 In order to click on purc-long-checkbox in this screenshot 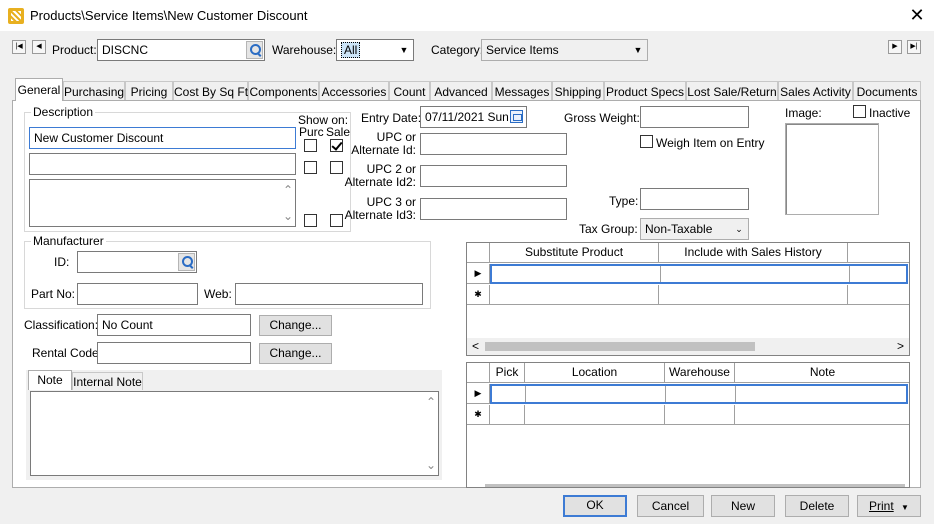, I will do `click(310, 220)`.